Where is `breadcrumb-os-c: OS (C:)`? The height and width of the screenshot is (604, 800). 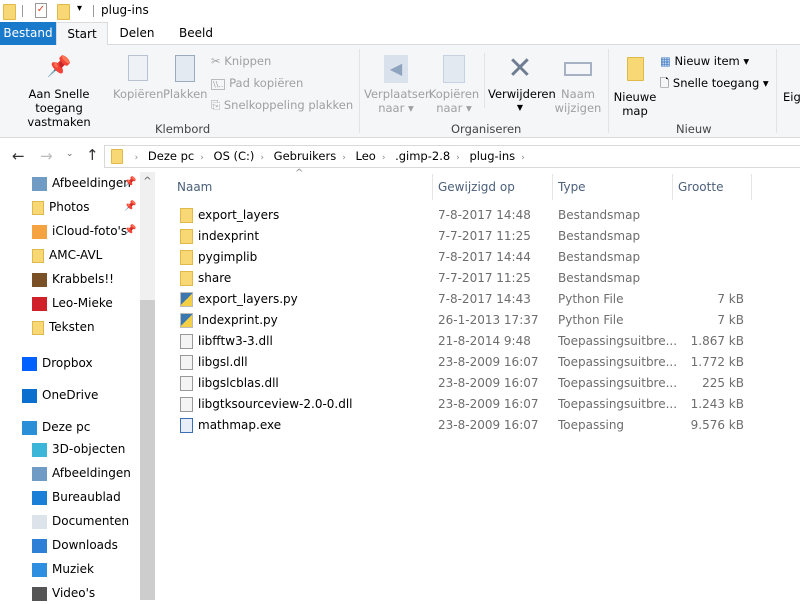 breadcrumb-os-c: OS (C:) is located at coordinates (234, 156).